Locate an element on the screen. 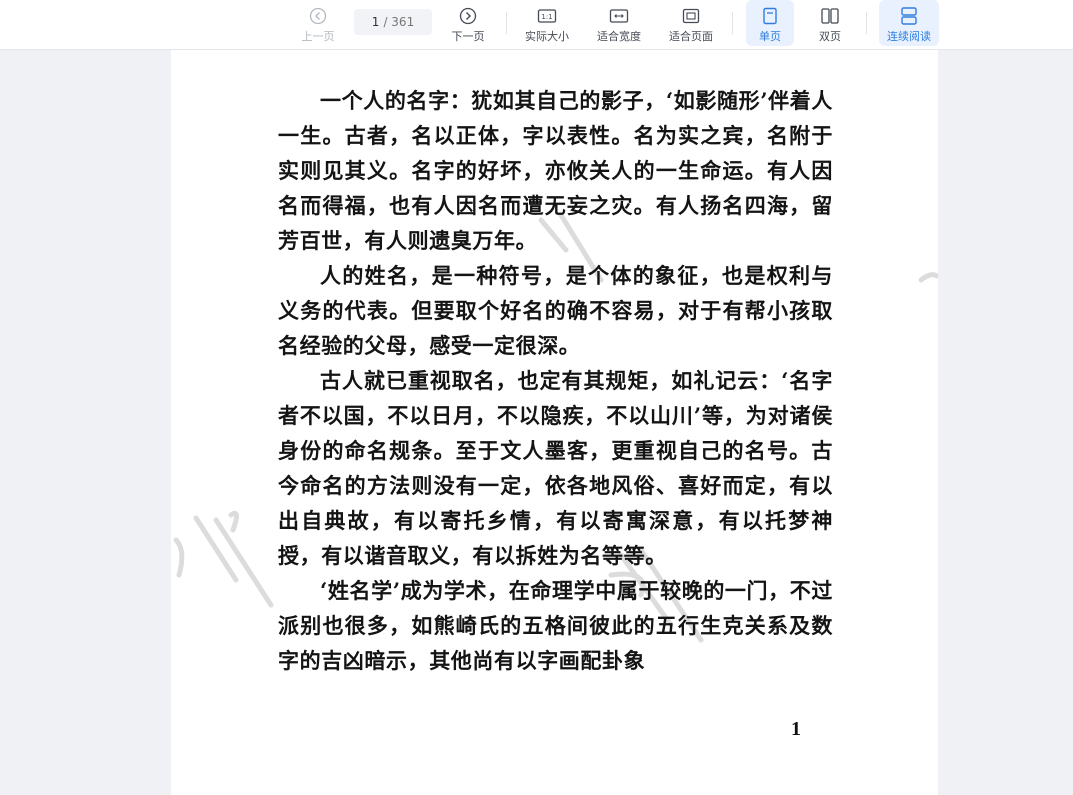  actual-size-label: 实际大小 is located at coordinates (547, 36).